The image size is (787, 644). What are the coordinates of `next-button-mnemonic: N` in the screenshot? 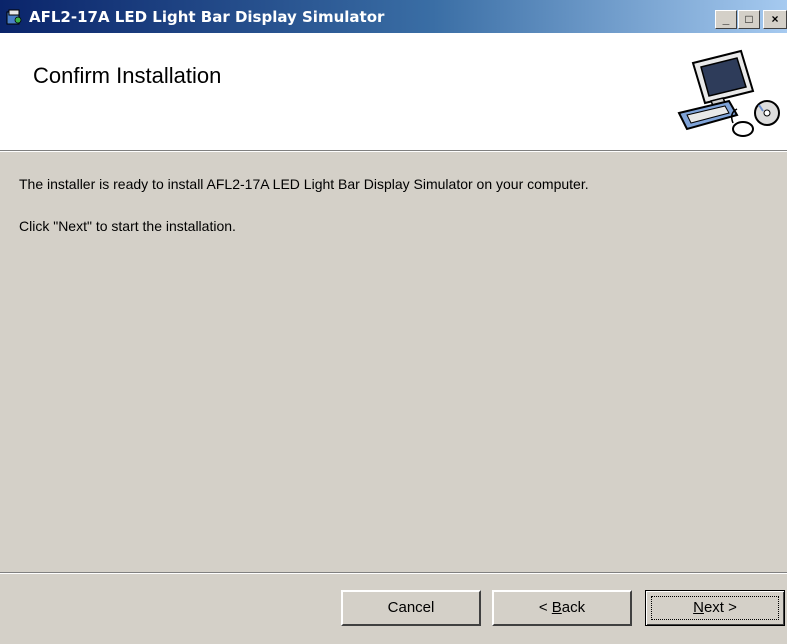 It's located at (698, 607).